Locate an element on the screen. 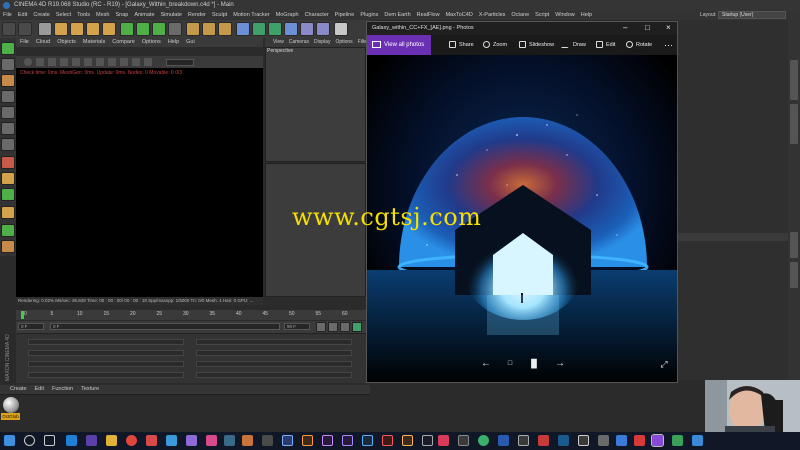  size-x-field is located at coordinates (274, 342).